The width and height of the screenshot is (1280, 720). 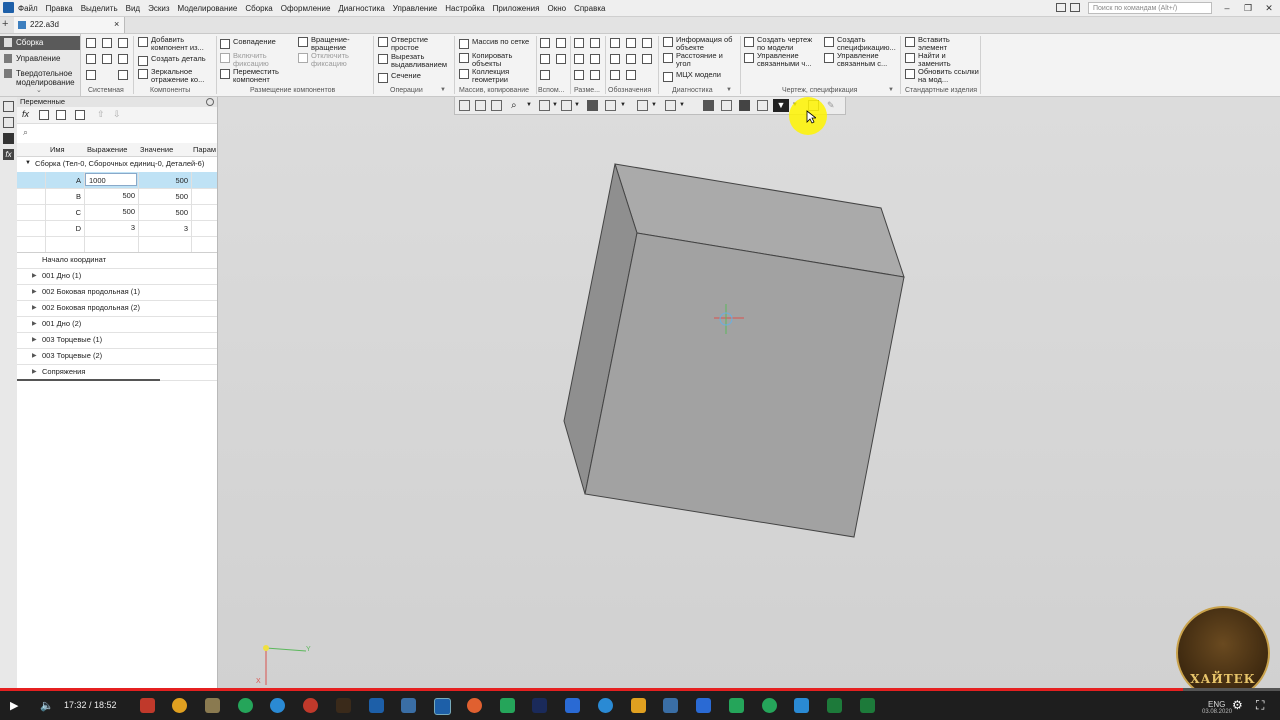 I want to click on move-component-button: Переместить компонент, so click(x=256, y=76).